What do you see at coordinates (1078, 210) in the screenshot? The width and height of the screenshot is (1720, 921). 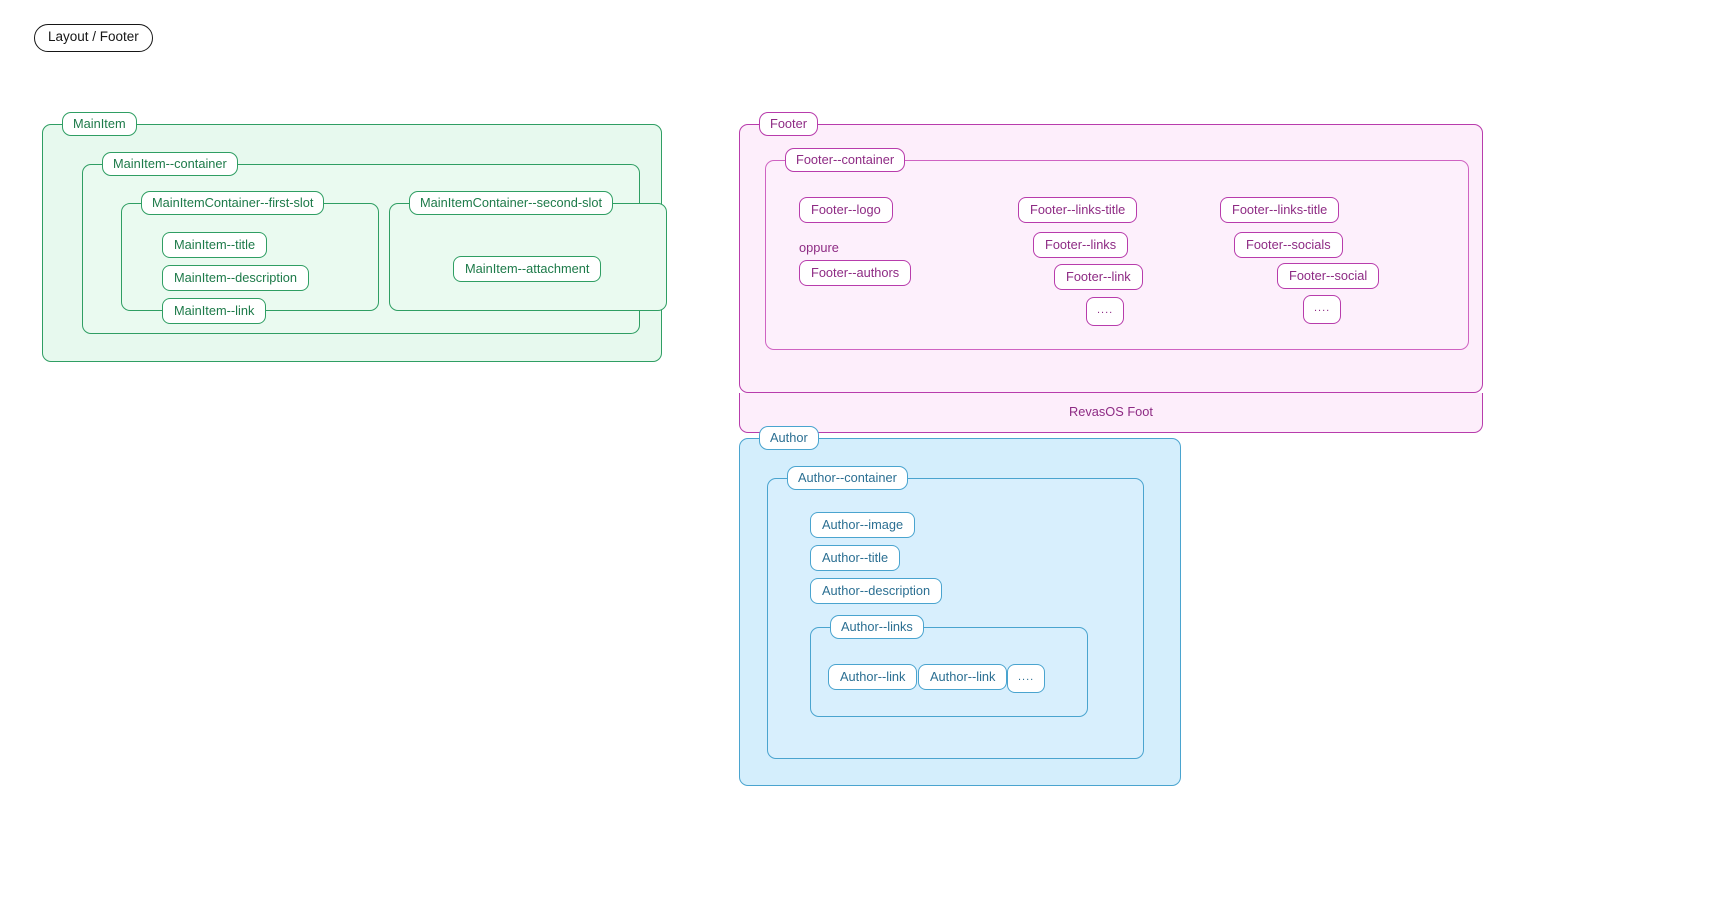 I see `node-footer-links-title-one: Footer--links-title` at bounding box center [1078, 210].